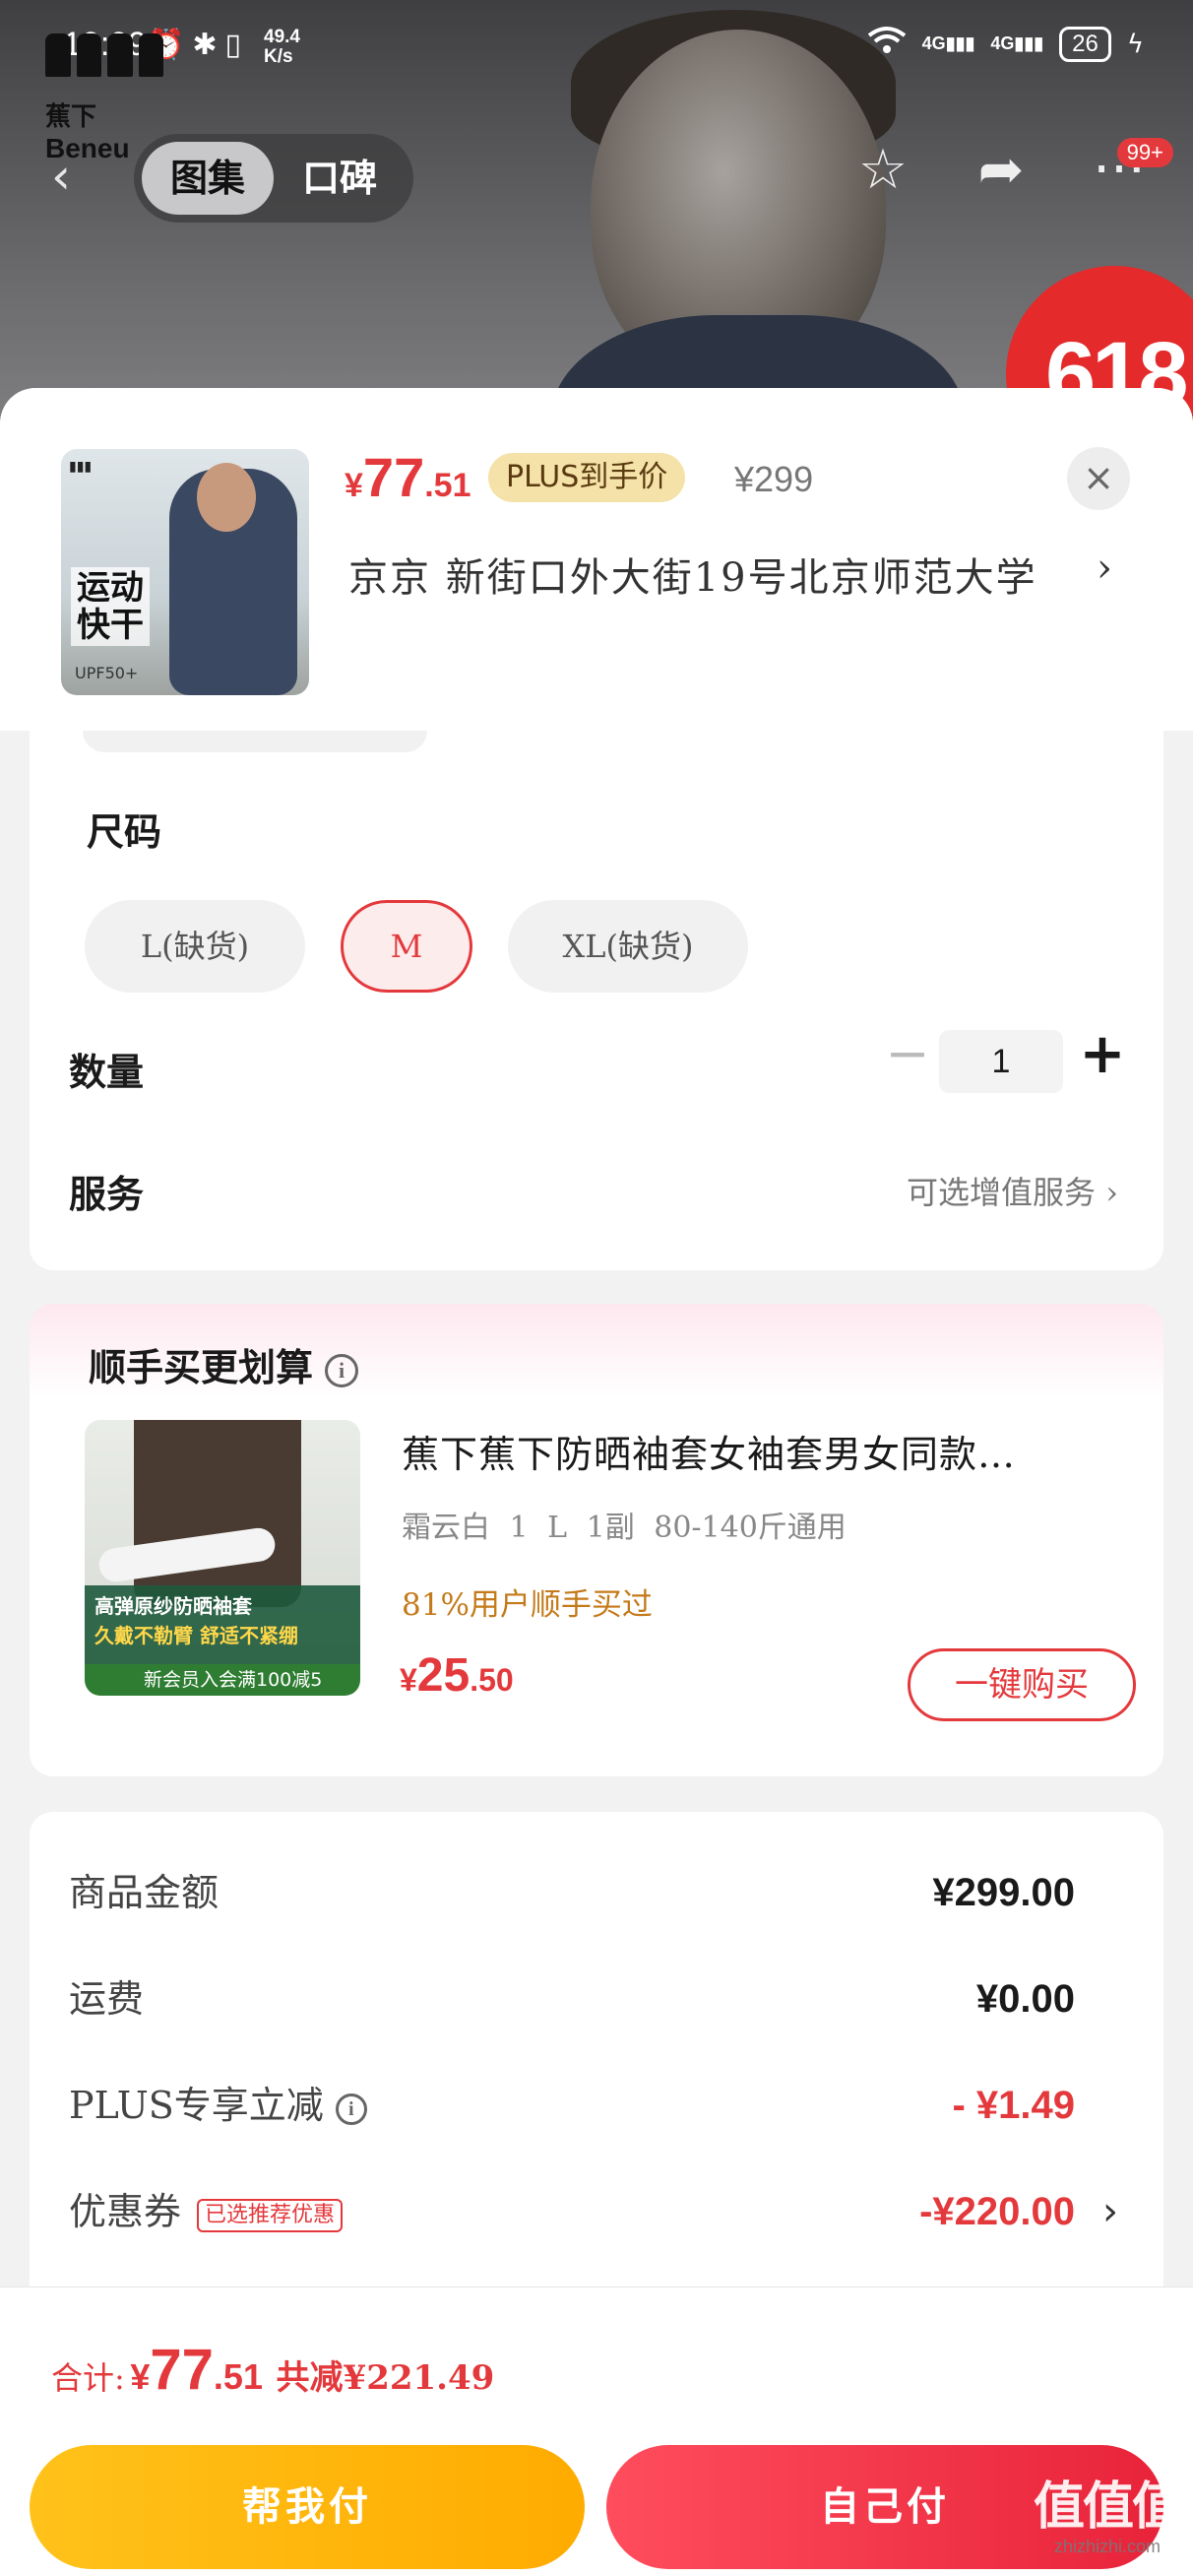  Describe the element at coordinates (124, 831) in the screenshot. I see `size-title: 尺码` at that location.